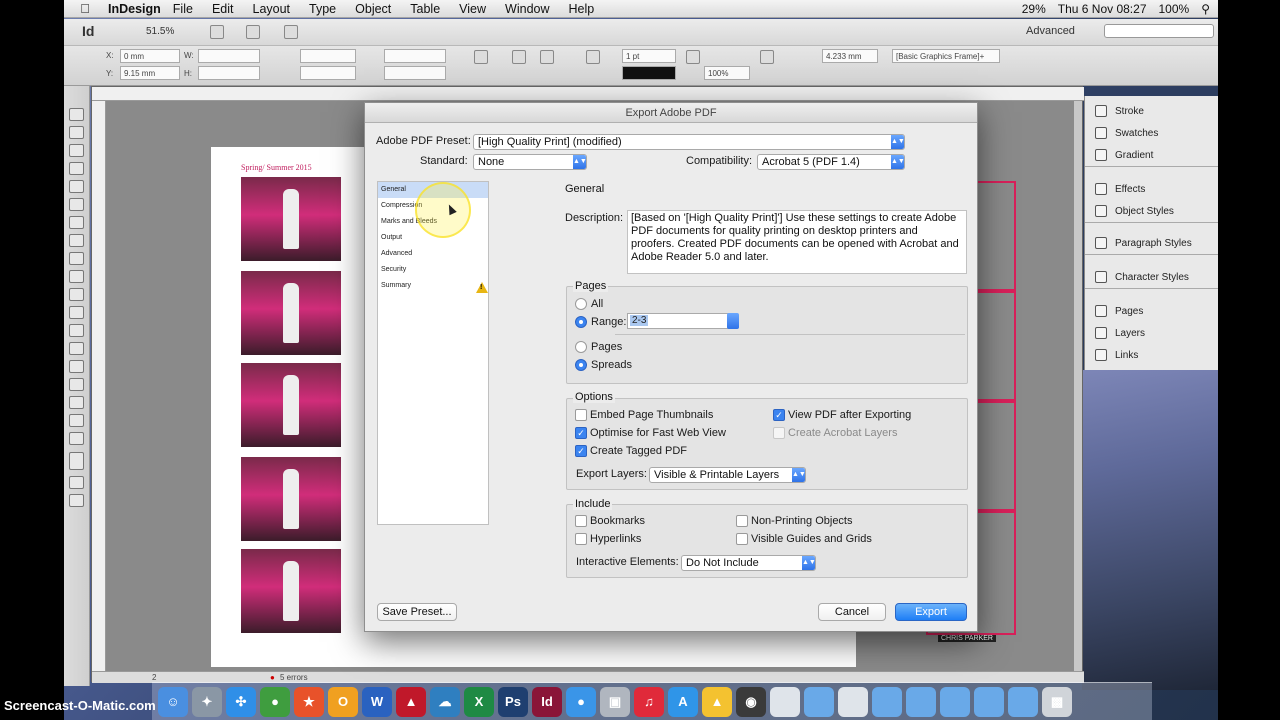  Describe the element at coordinates (1205, 9) in the screenshot. I see `spotlight-icon: ⚲` at that location.